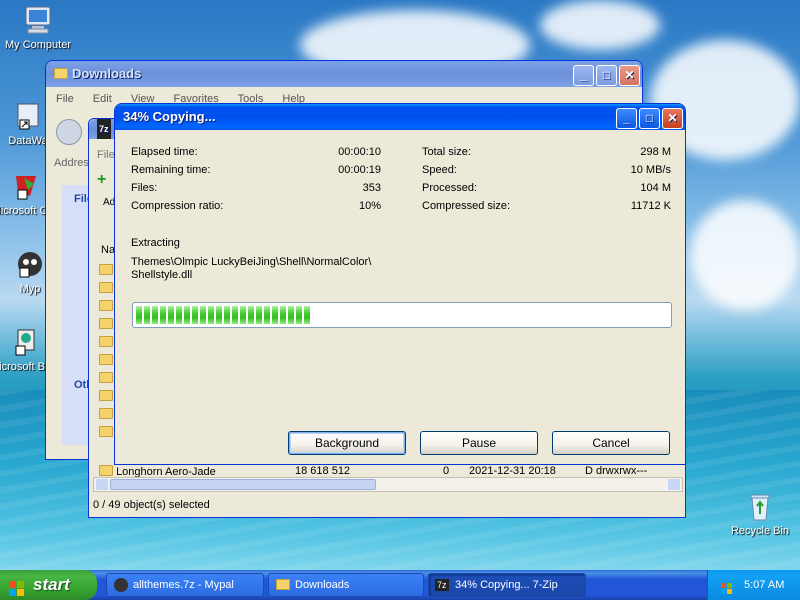 This screenshot has width=800, height=600. I want to click on status-bar-text: 0 / 49 object(s) selected, so click(151, 505).